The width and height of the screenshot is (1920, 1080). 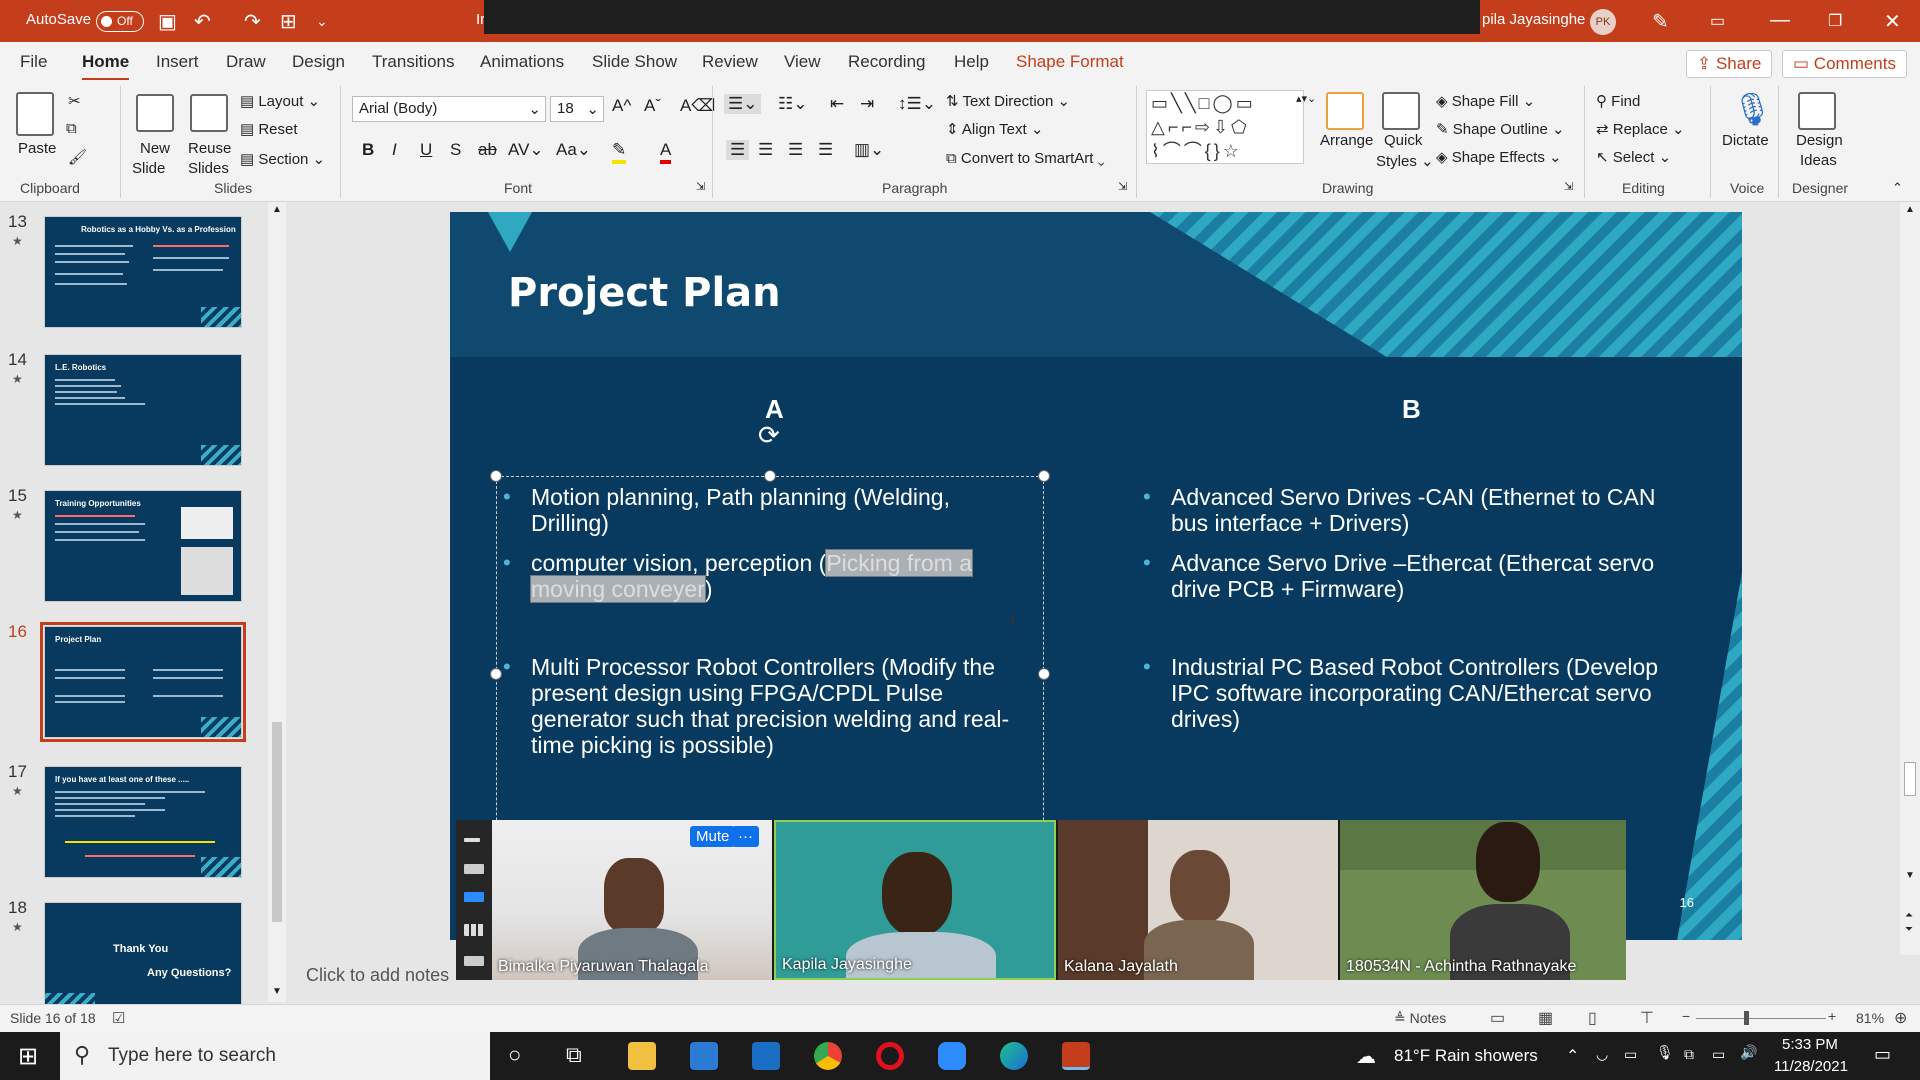 I want to click on cortana-icon: ○, so click(x=514, y=1055).